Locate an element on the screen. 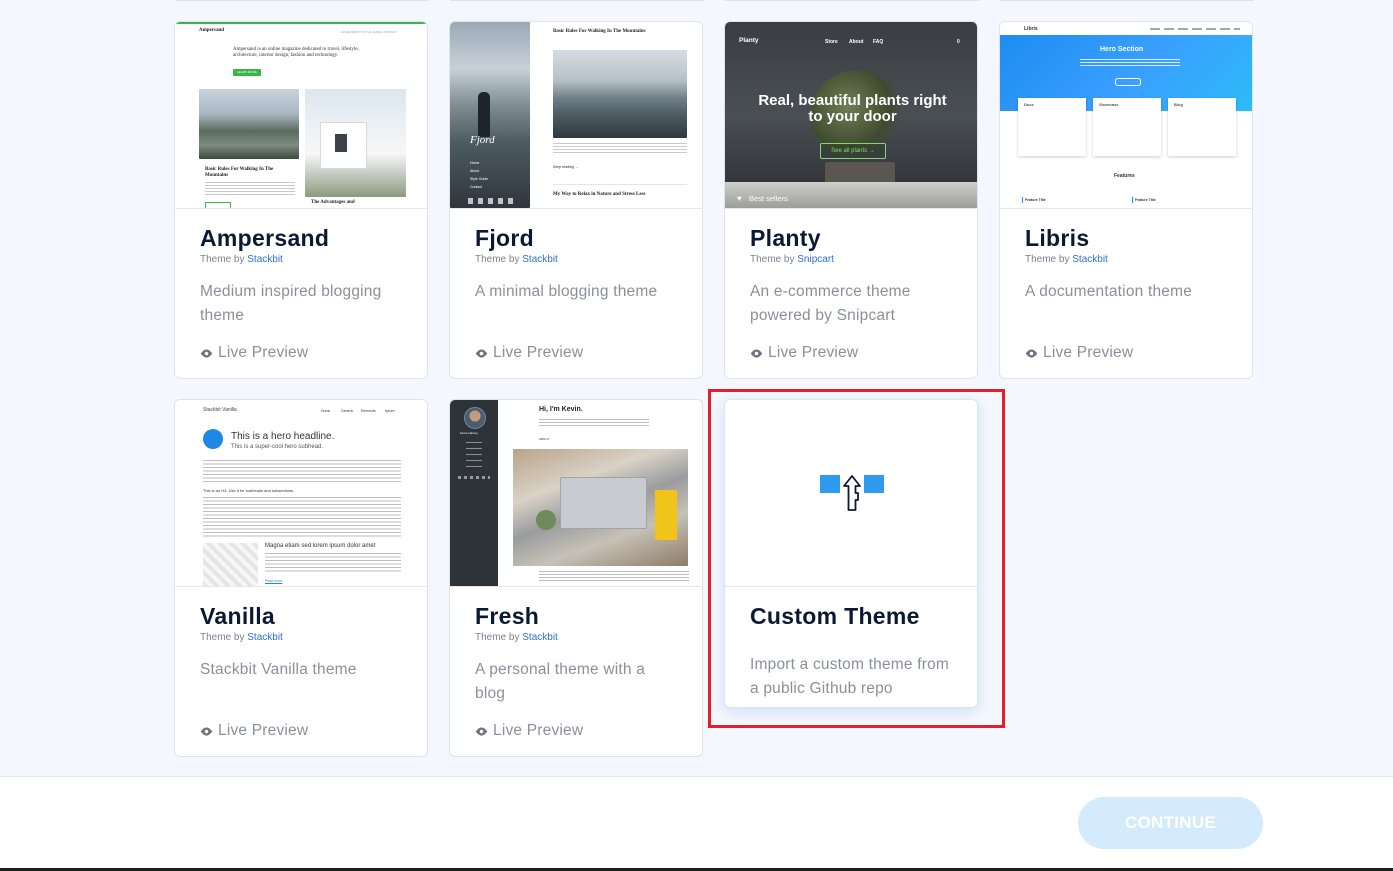 The height and width of the screenshot is (871, 1393). theme-description: Stackbit Vanilla theme is located at coordinates (278, 669).